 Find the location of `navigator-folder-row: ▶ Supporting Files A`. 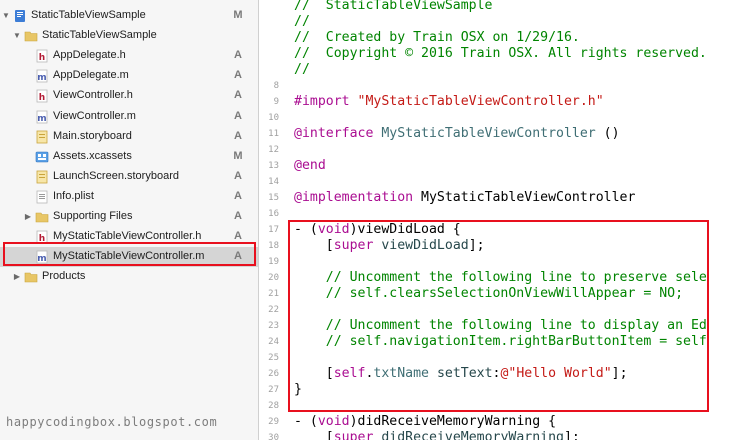

navigator-folder-row: ▶ Supporting Files A is located at coordinates (129, 217).